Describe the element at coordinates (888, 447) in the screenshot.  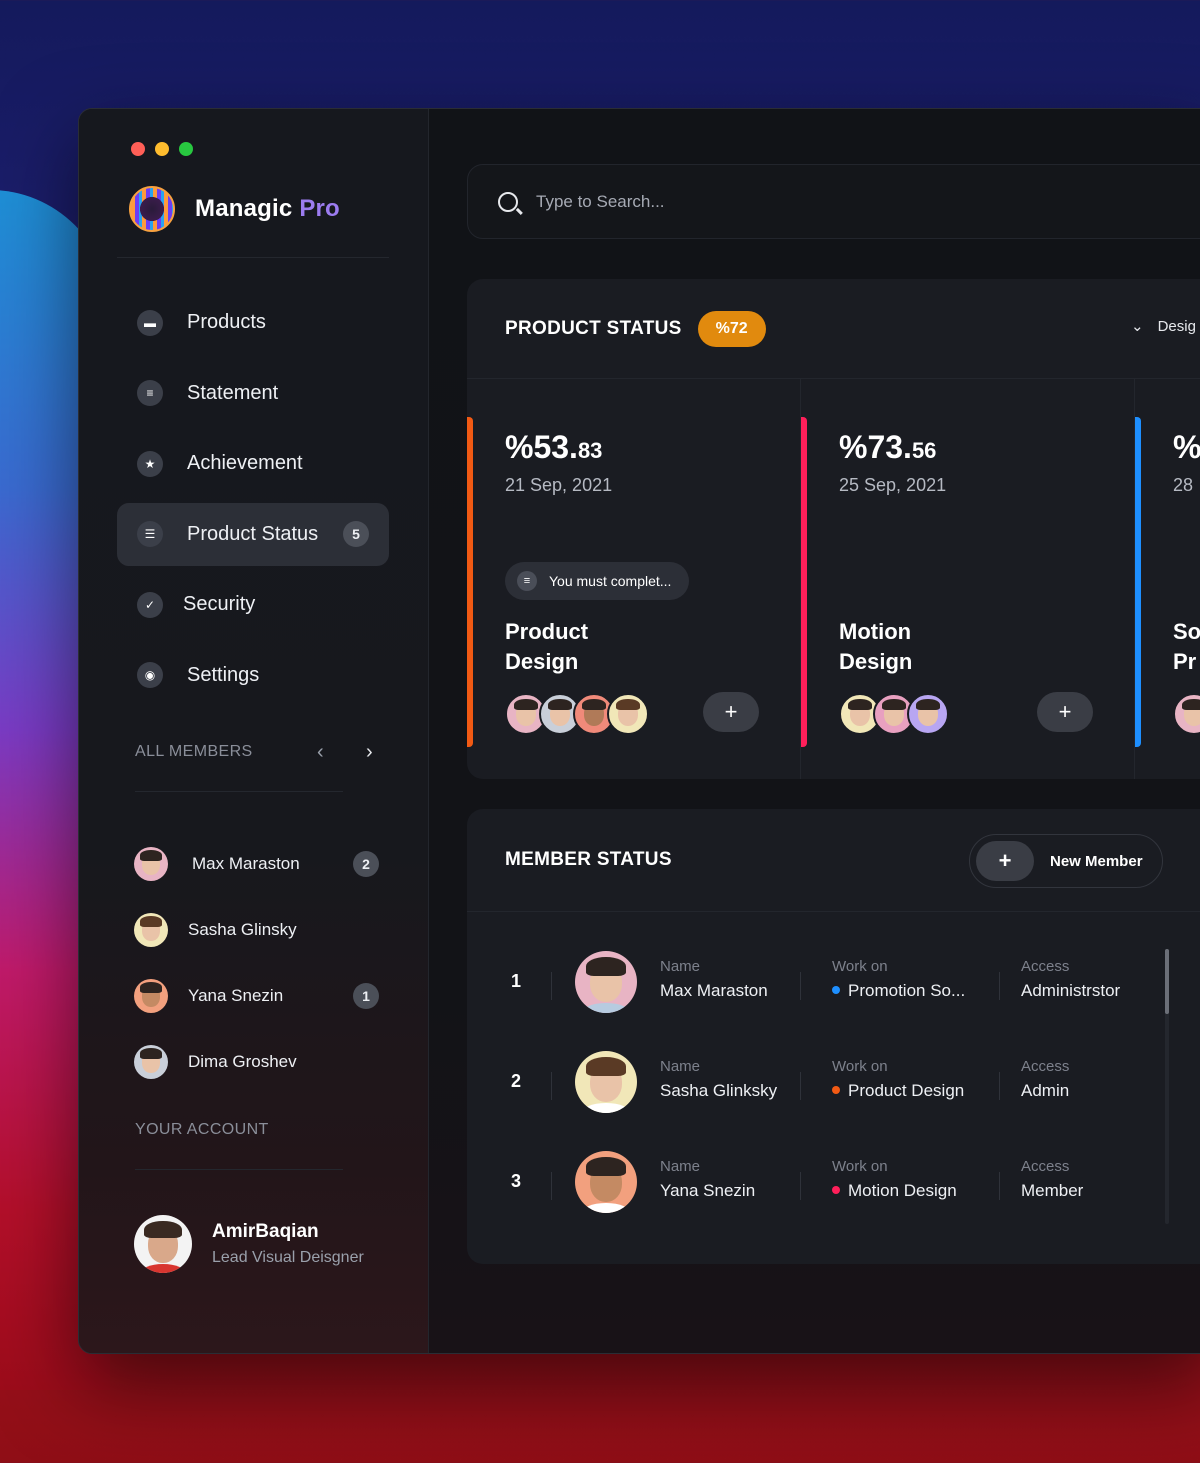
I see `card-percentage: %73.56` at that location.